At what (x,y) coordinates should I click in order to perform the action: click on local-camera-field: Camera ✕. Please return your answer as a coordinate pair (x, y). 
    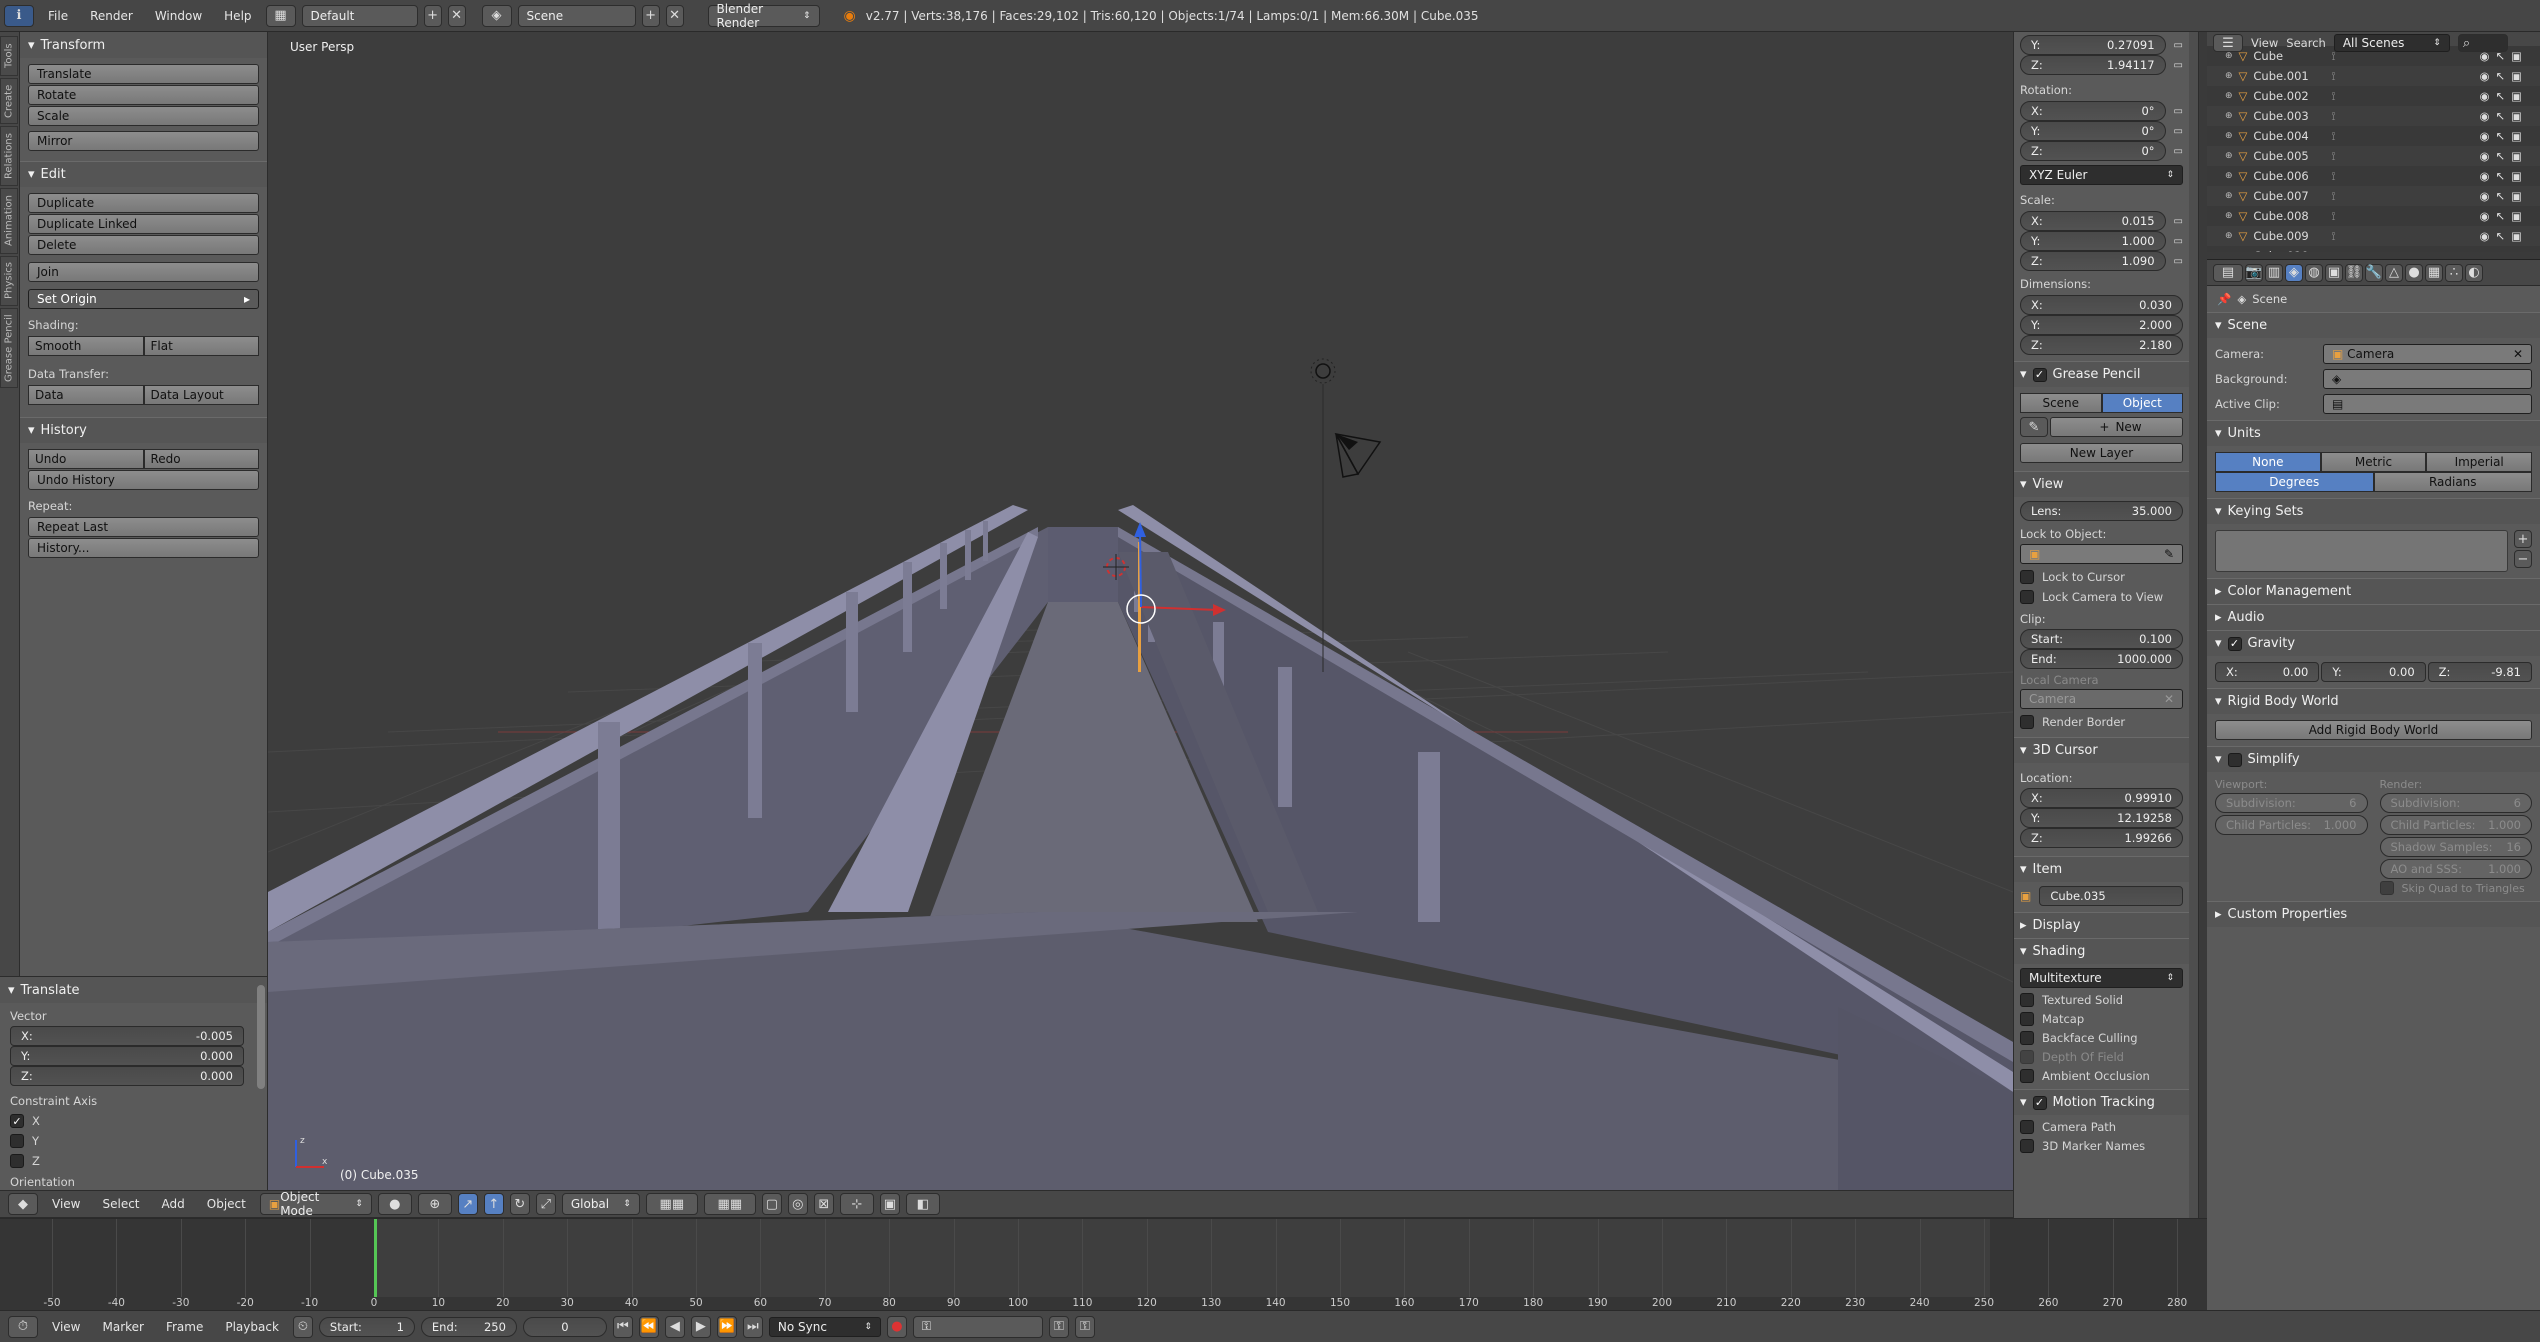
    Looking at the image, I should click on (2101, 699).